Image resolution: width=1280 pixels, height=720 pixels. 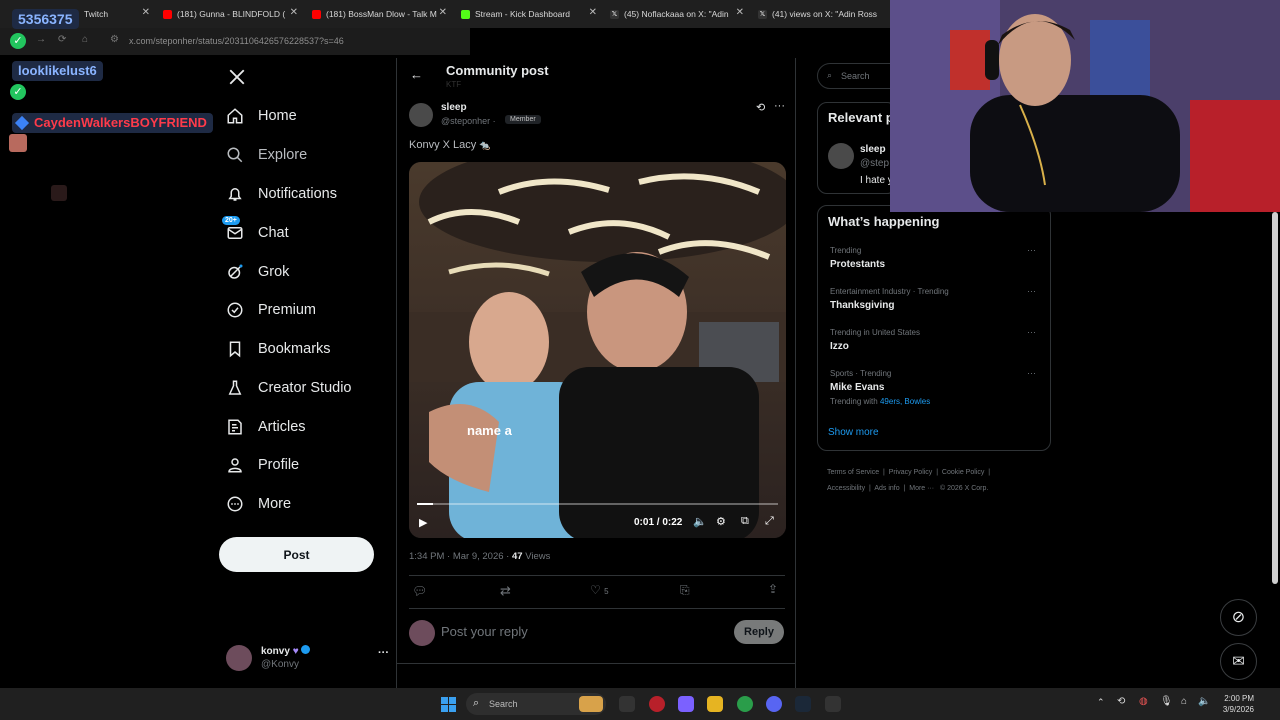 What do you see at coordinates (261, 116) in the screenshot?
I see `nav-home: Home` at bounding box center [261, 116].